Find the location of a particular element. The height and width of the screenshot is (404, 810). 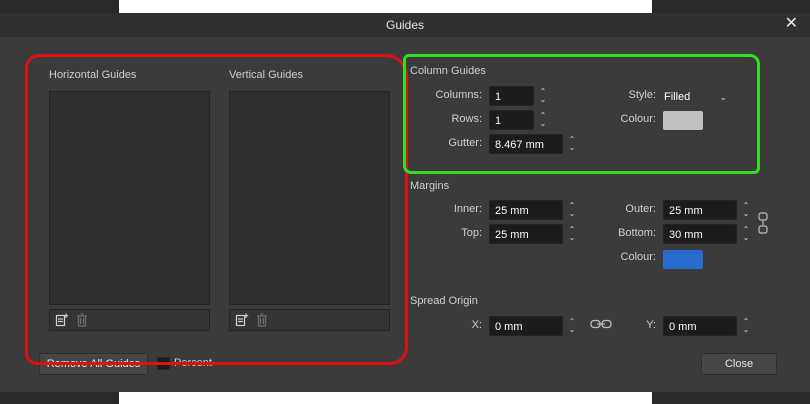

y-field: 0 mm is located at coordinates (700, 326).